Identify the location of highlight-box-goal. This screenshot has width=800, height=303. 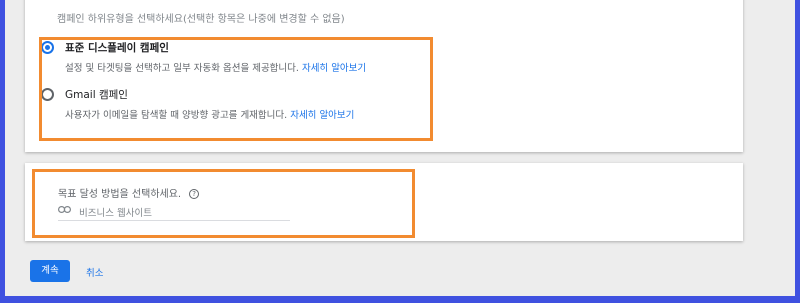
(223, 203).